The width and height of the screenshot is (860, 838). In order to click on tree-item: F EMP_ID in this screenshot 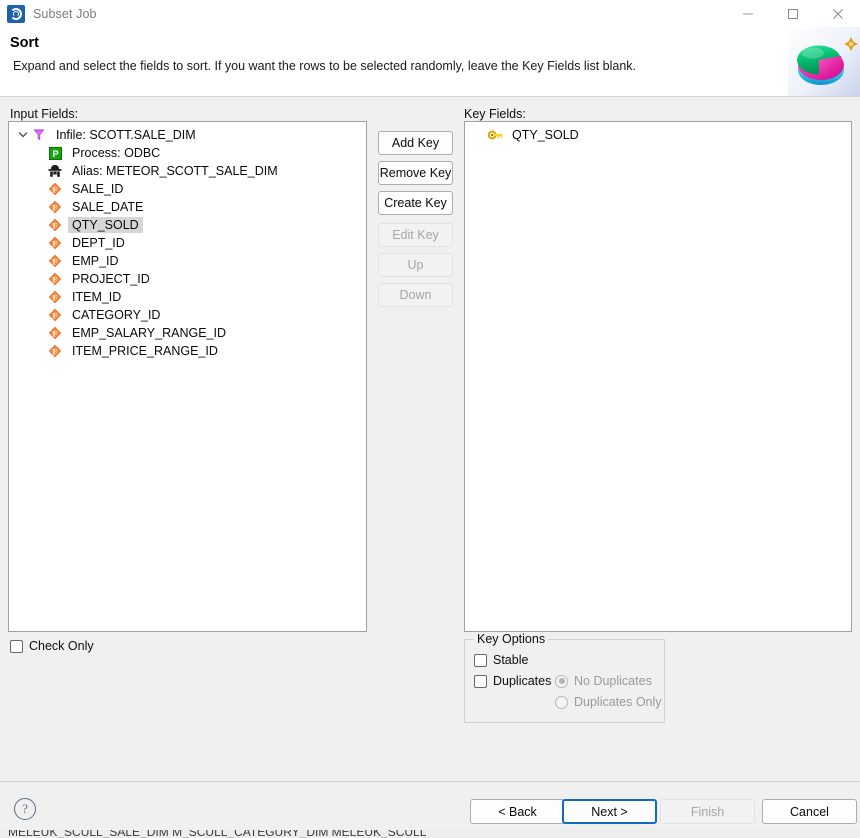, I will do `click(187, 261)`.